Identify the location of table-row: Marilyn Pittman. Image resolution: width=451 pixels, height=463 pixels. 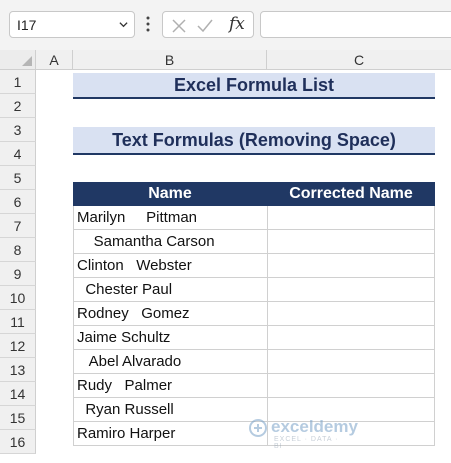
(254, 218).